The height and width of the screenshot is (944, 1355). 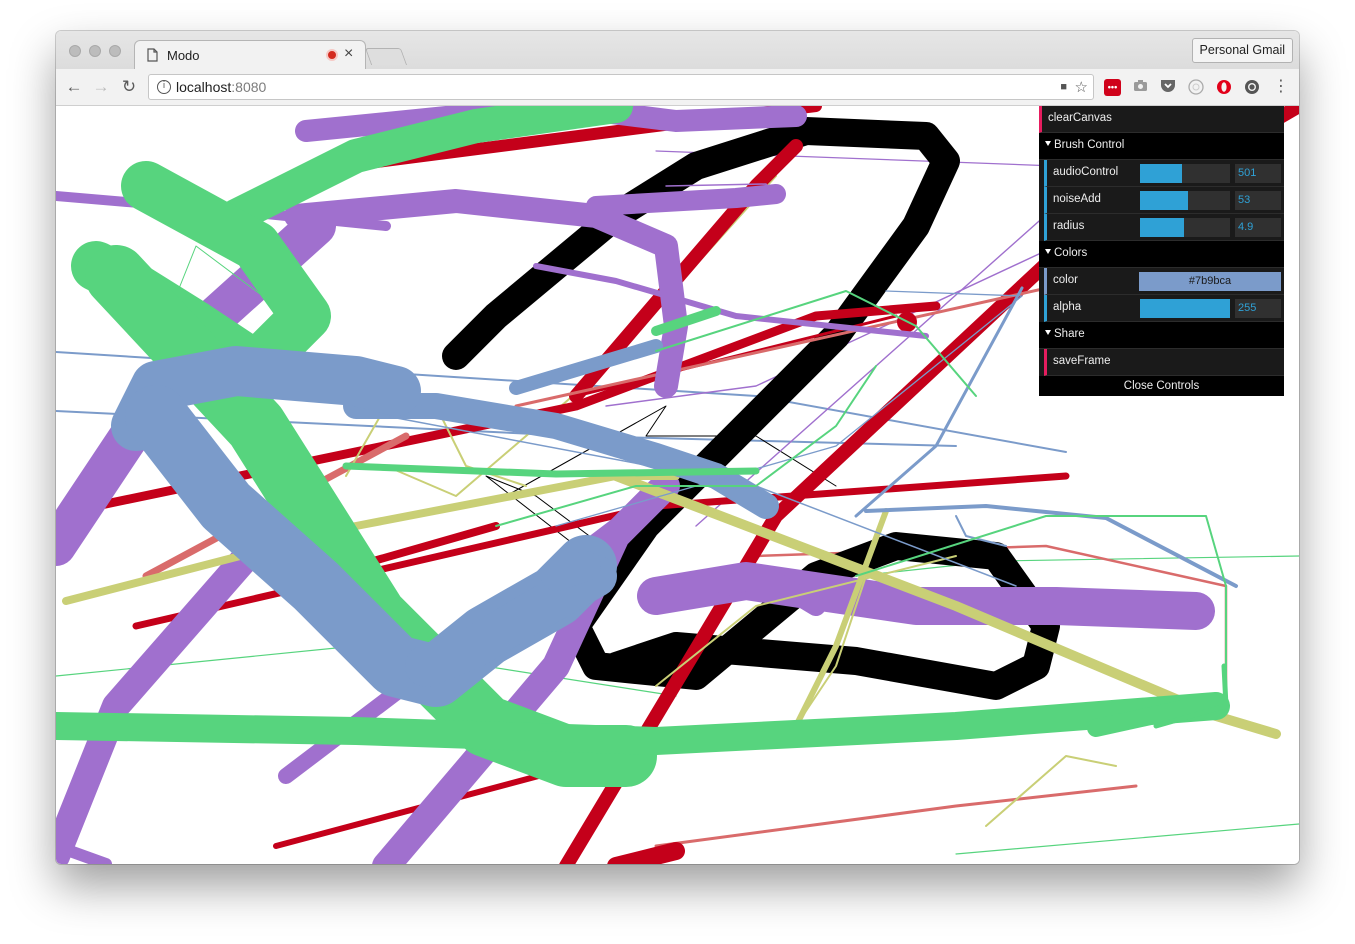 I want to click on alpha-row: alpha 255, so click(x=1164, y=308).